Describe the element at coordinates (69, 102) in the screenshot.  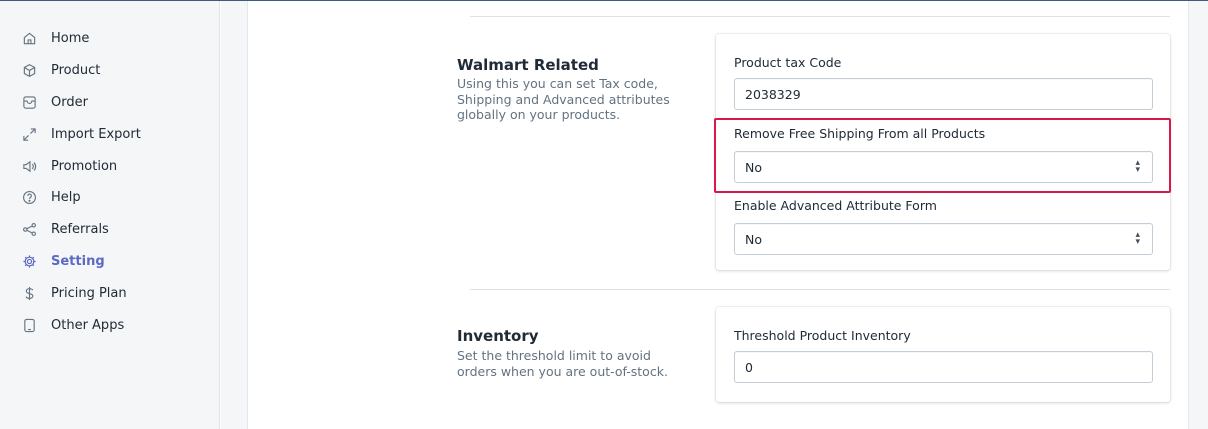
I see `sidebar-item-label: Order` at that location.